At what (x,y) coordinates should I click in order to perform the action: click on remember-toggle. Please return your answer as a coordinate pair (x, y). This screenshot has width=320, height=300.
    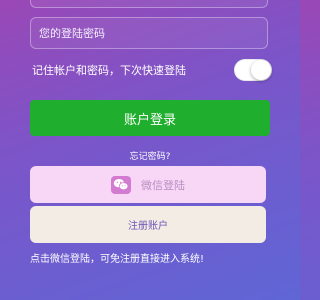
    Looking at the image, I should click on (253, 70).